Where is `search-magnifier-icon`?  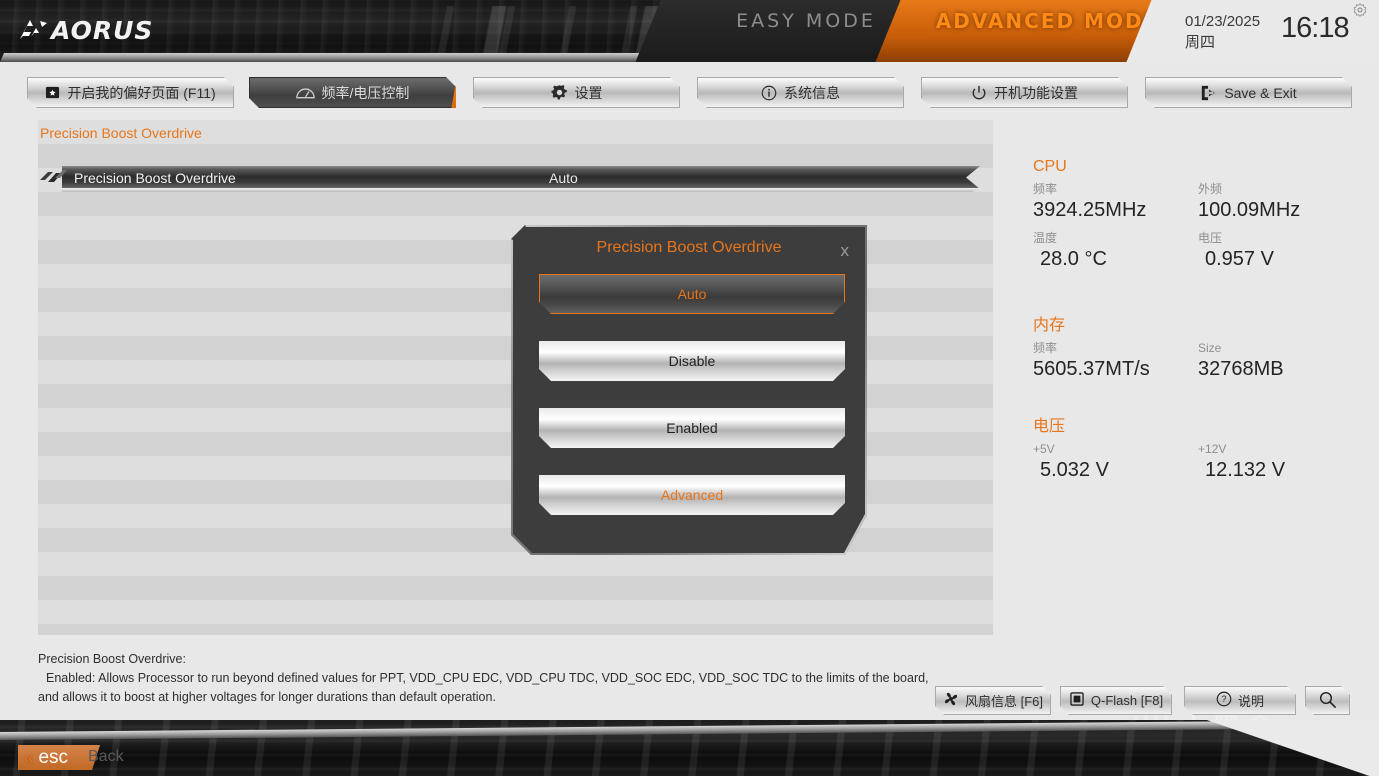
search-magnifier-icon is located at coordinates (1327, 701).